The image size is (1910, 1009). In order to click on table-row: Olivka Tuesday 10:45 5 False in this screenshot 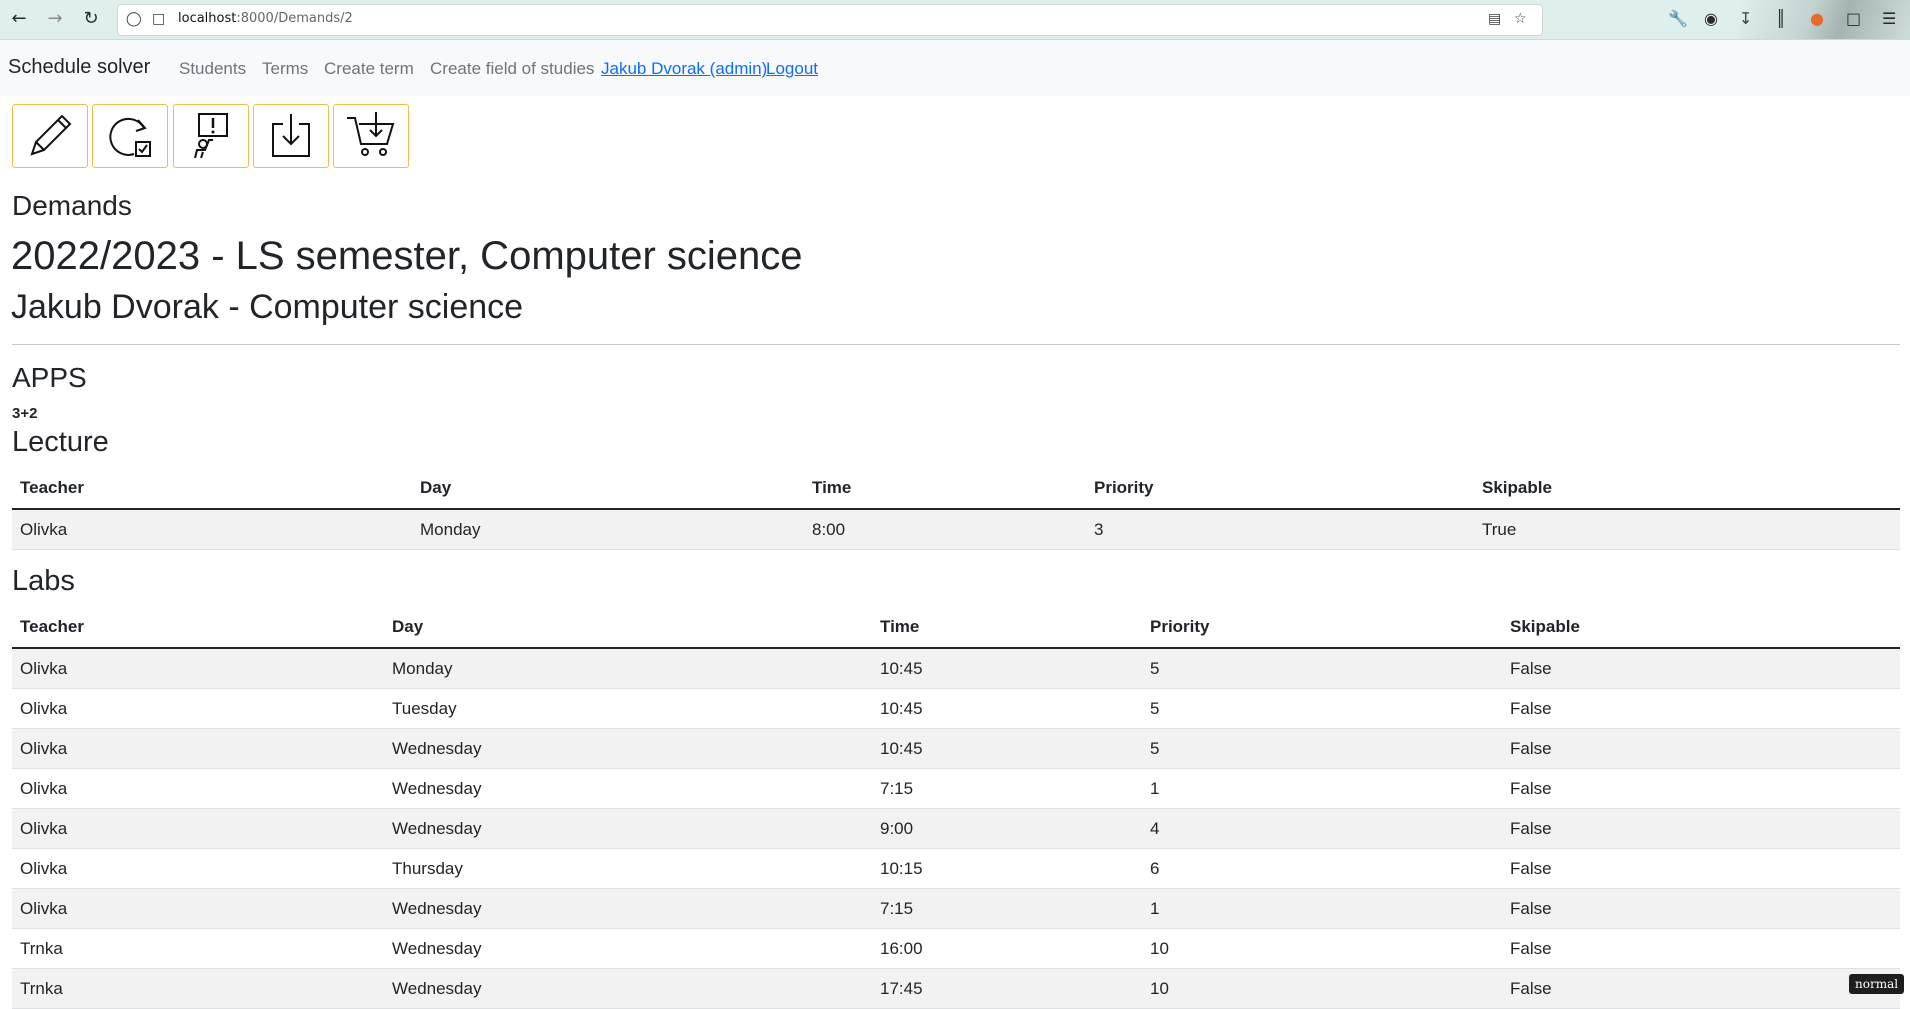, I will do `click(956, 708)`.